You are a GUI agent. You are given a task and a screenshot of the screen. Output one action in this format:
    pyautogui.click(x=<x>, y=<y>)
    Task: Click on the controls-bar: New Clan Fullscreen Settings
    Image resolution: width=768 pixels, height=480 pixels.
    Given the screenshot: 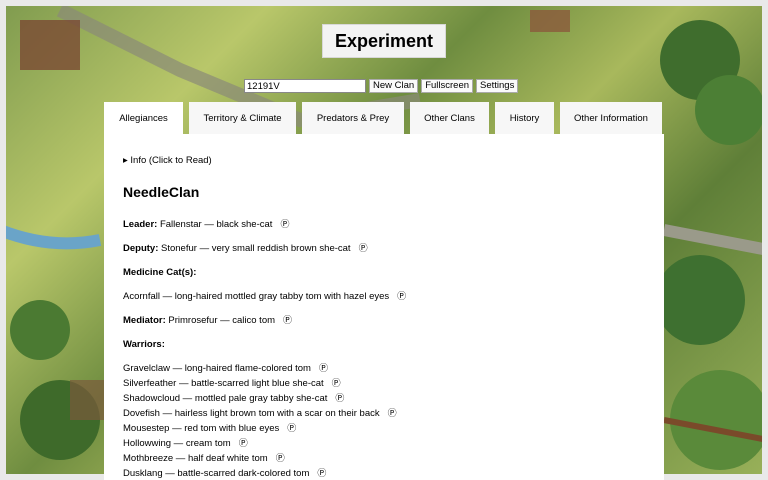 What is the action you would take?
    pyautogui.click(x=381, y=86)
    